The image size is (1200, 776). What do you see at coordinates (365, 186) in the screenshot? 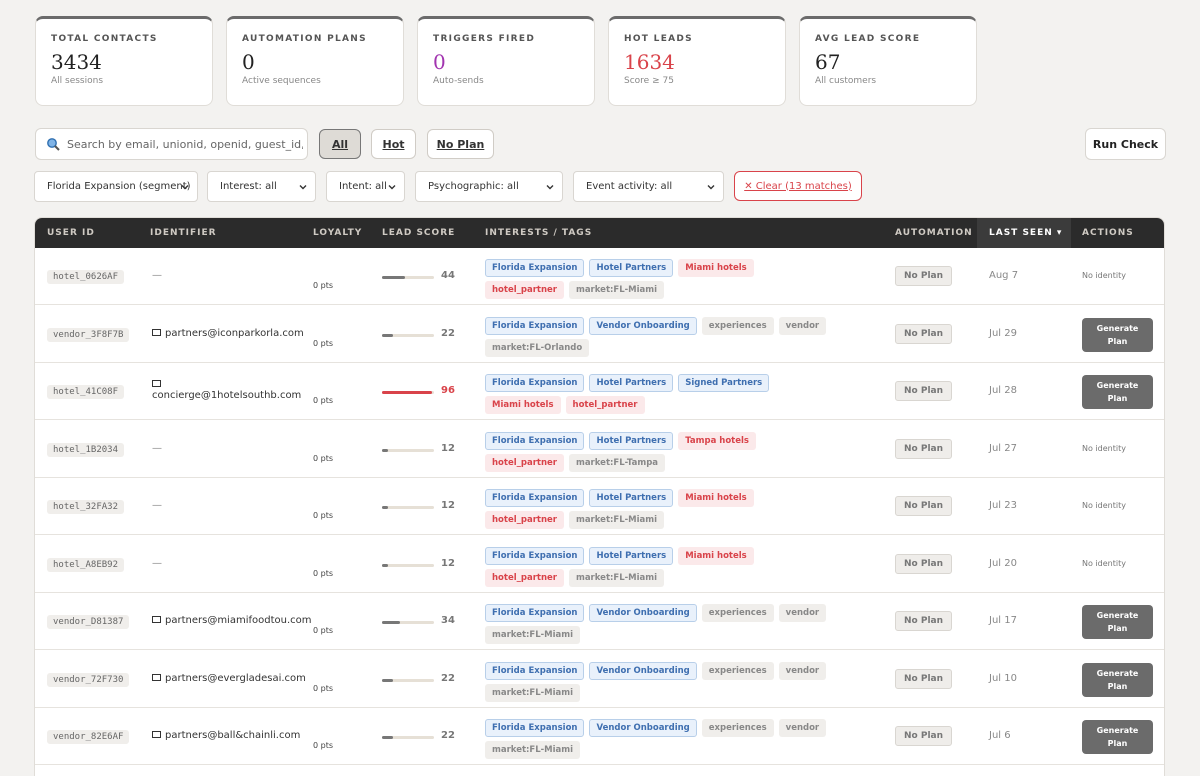
I see `intent-select: Intent: all` at bounding box center [365, 186].